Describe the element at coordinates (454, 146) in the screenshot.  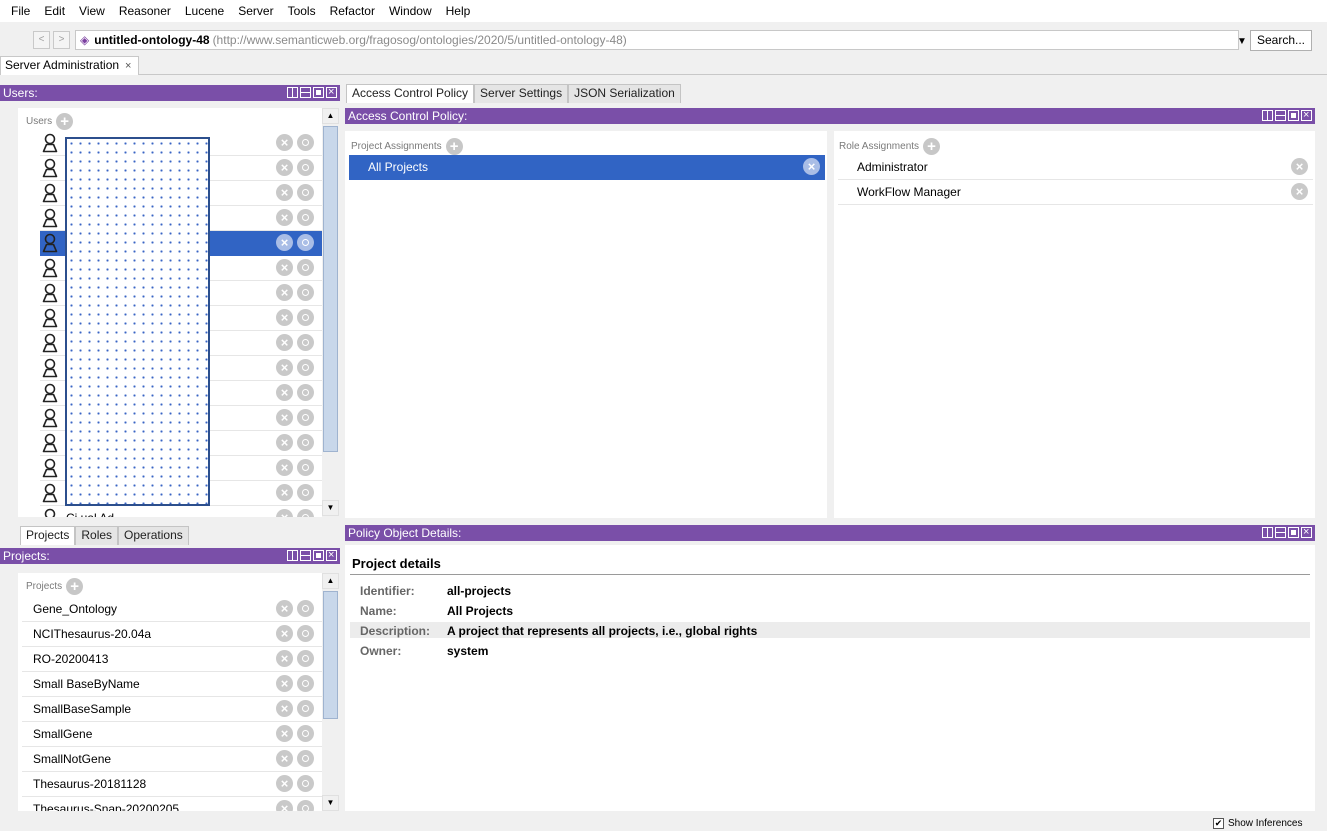
I see `add-project-assignment-icon: +` at that location.